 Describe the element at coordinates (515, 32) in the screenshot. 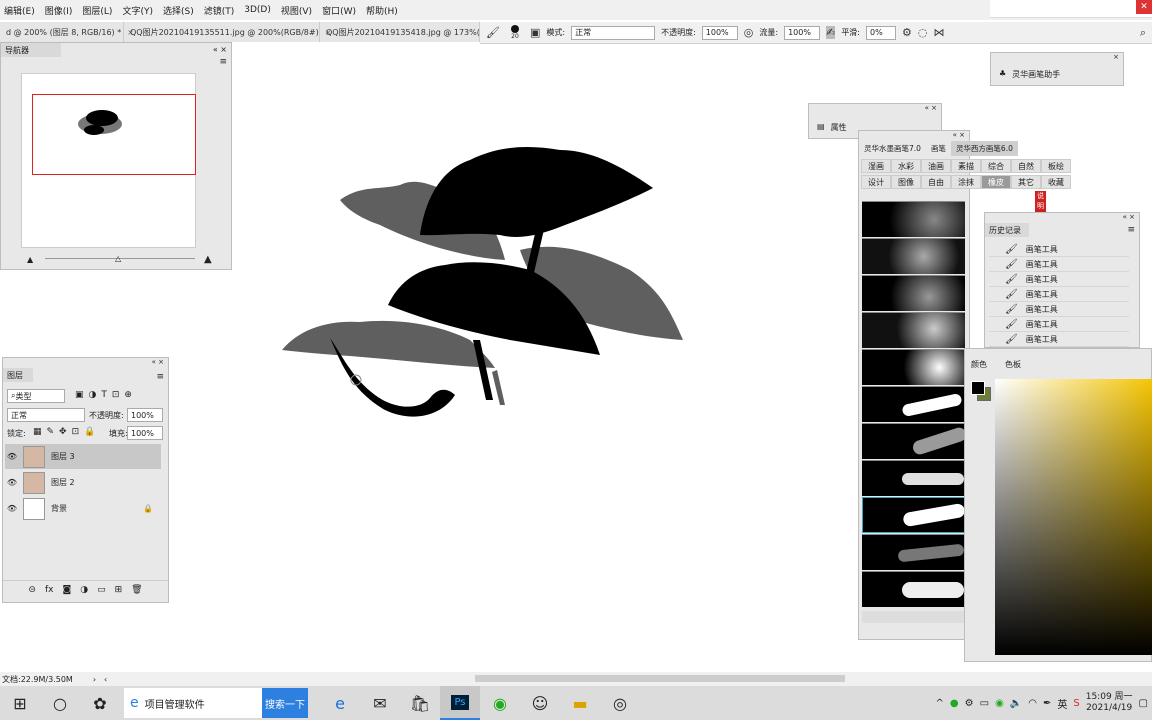

I see `brush-size-preview: 20` at that location.